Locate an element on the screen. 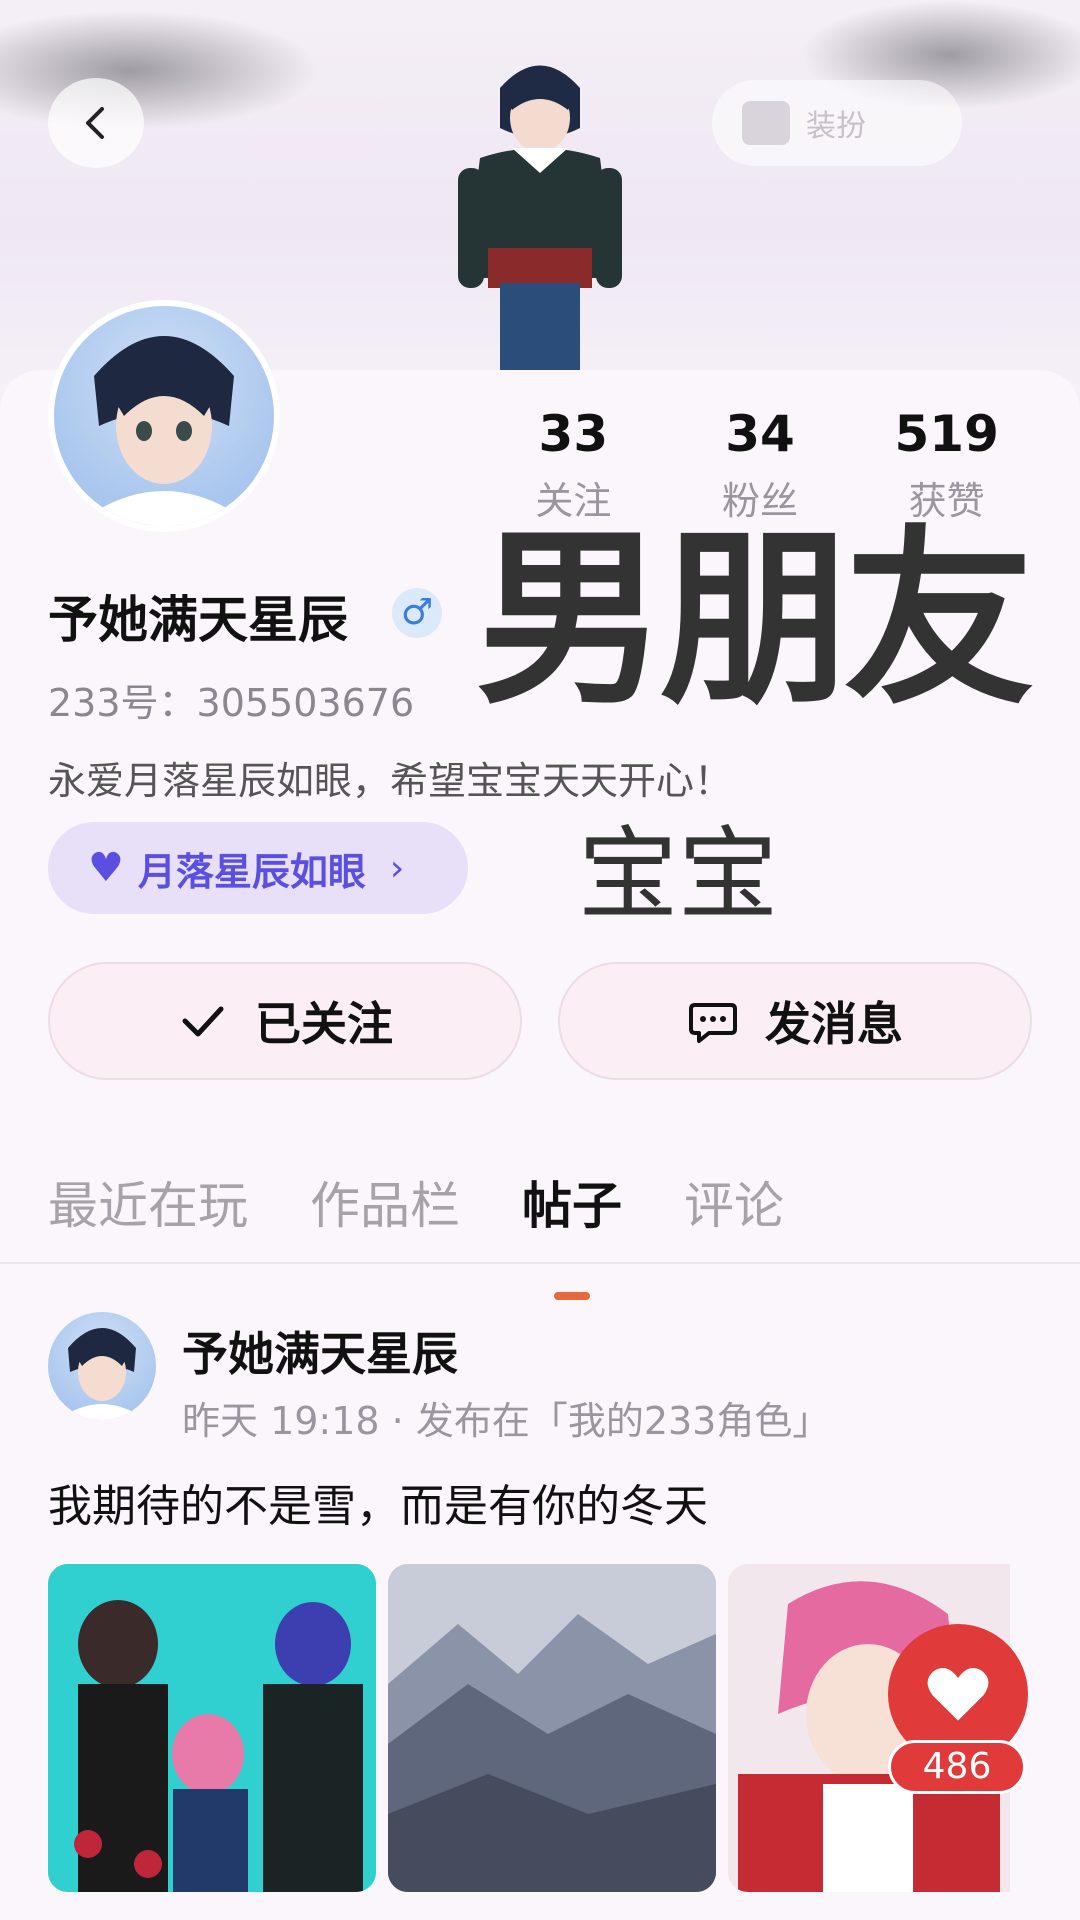 This screenshot has height=1920, width=1080. user-id: 233号：305503676 is located at coordinates (231, 703).